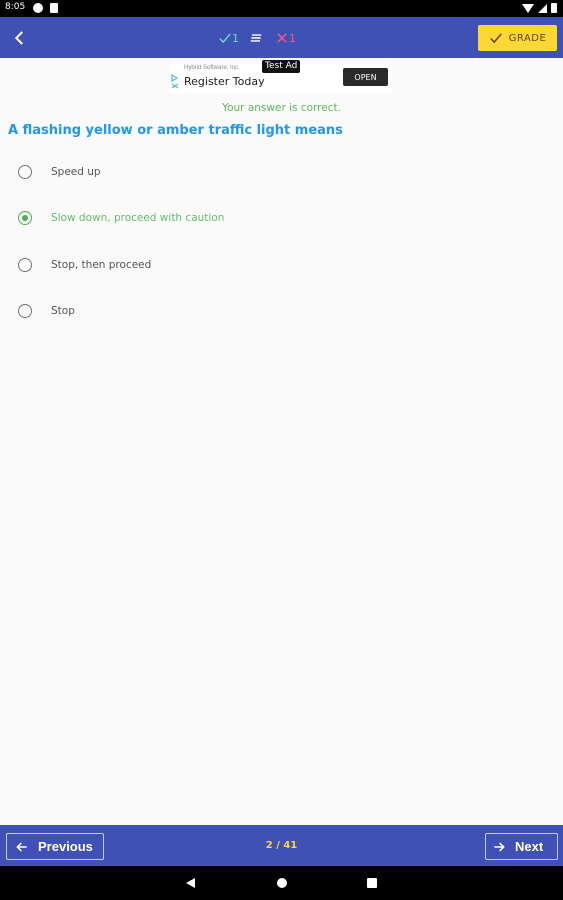  I want to click on grade-button: GRADE, so click(517, 38).